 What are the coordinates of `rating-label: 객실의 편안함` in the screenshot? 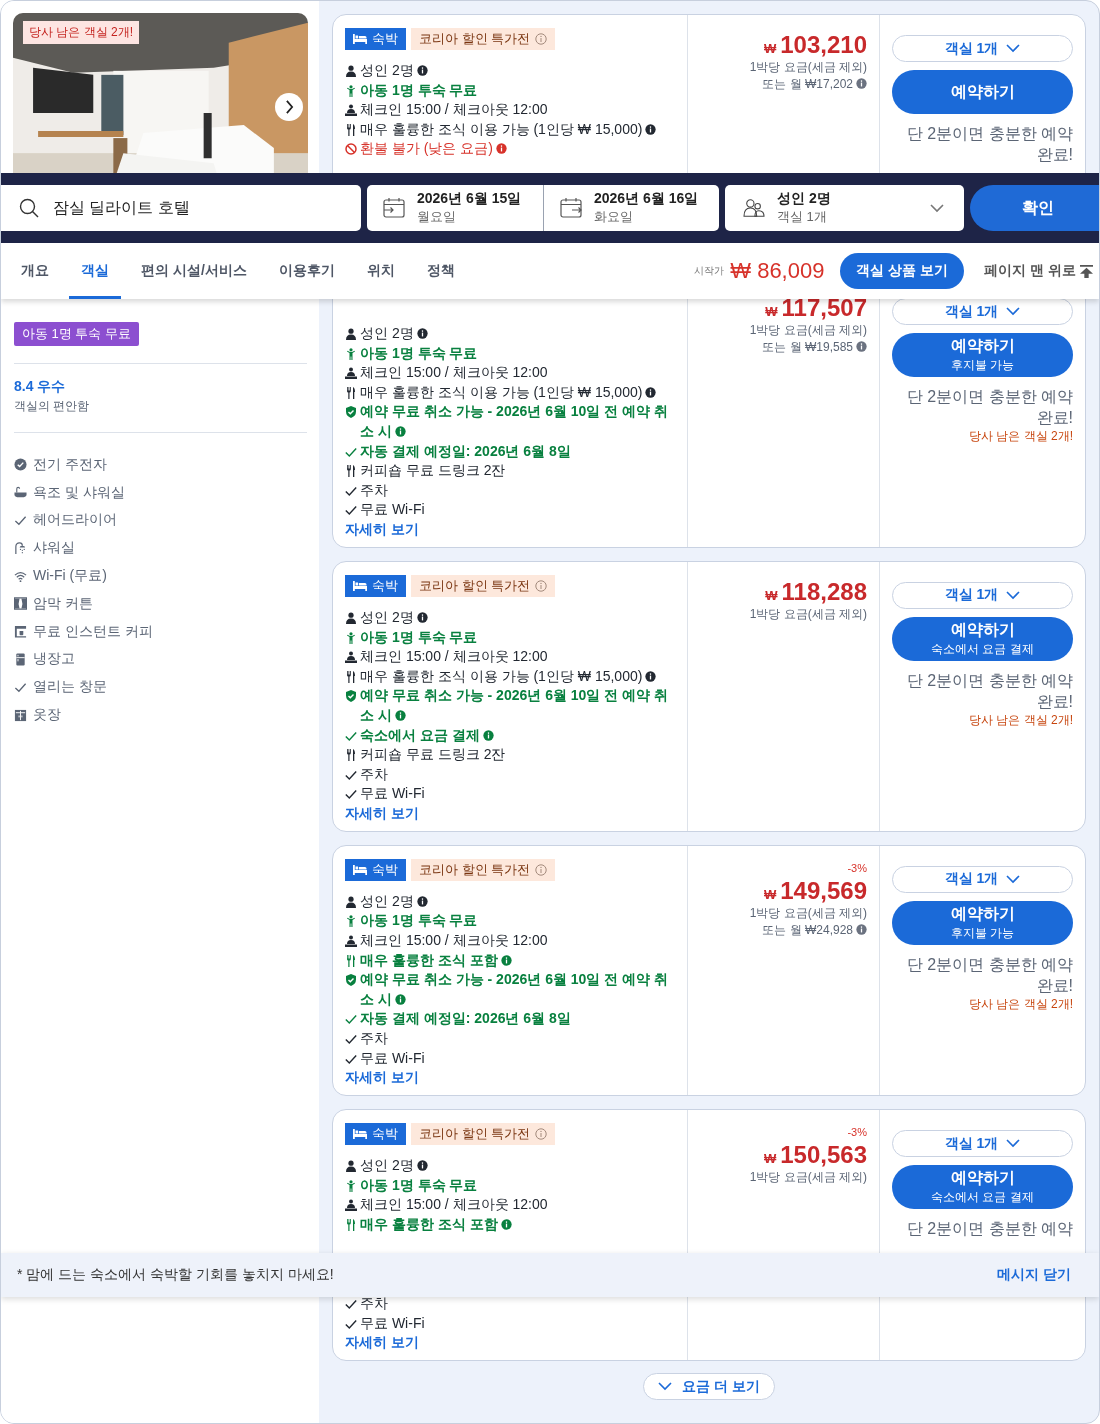 It's located at (52, 406).